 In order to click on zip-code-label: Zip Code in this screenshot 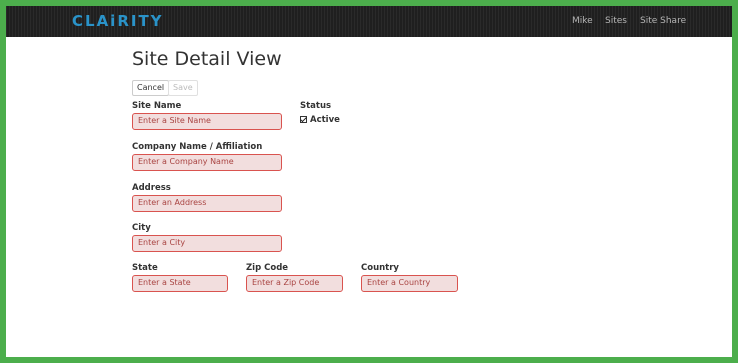, I will do `click(267, 268)`.